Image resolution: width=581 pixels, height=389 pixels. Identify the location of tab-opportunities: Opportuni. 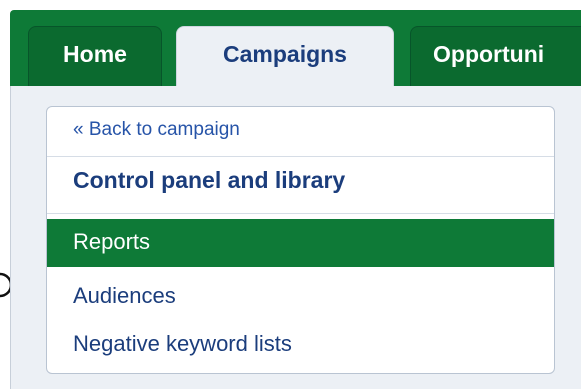
(495, 56).